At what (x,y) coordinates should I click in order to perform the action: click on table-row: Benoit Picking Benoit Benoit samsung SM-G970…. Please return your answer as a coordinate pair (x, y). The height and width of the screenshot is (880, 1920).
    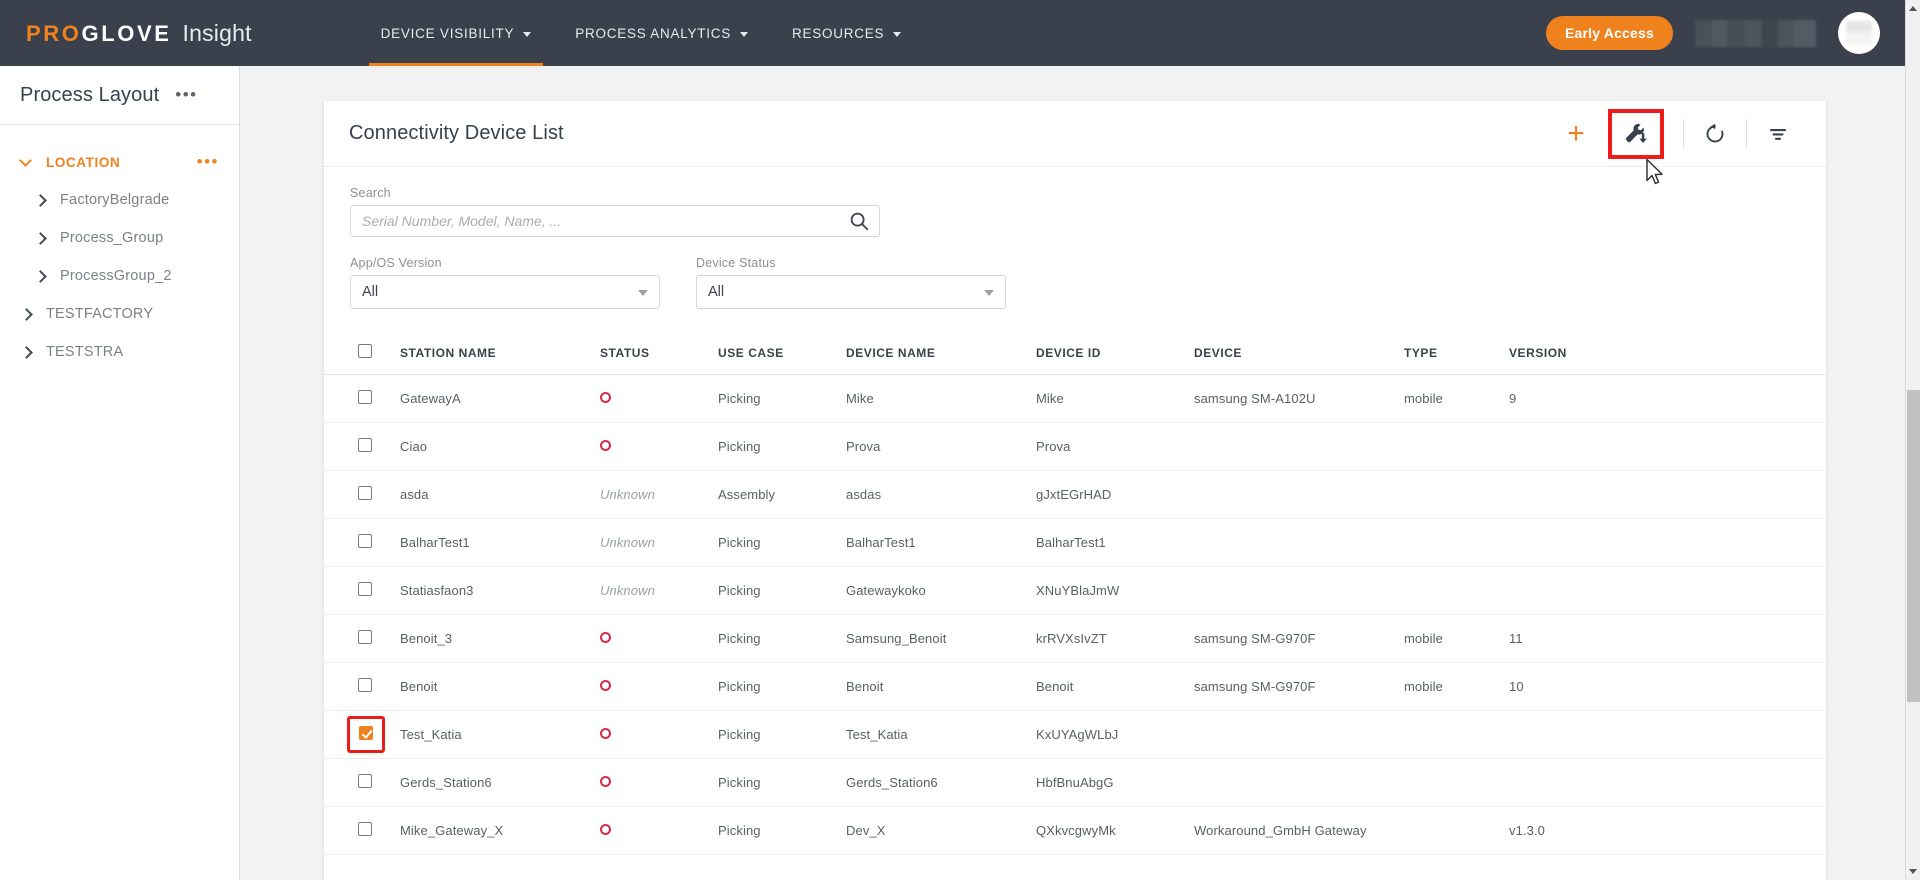
    Looking at the image, I should click on (1075, 686).